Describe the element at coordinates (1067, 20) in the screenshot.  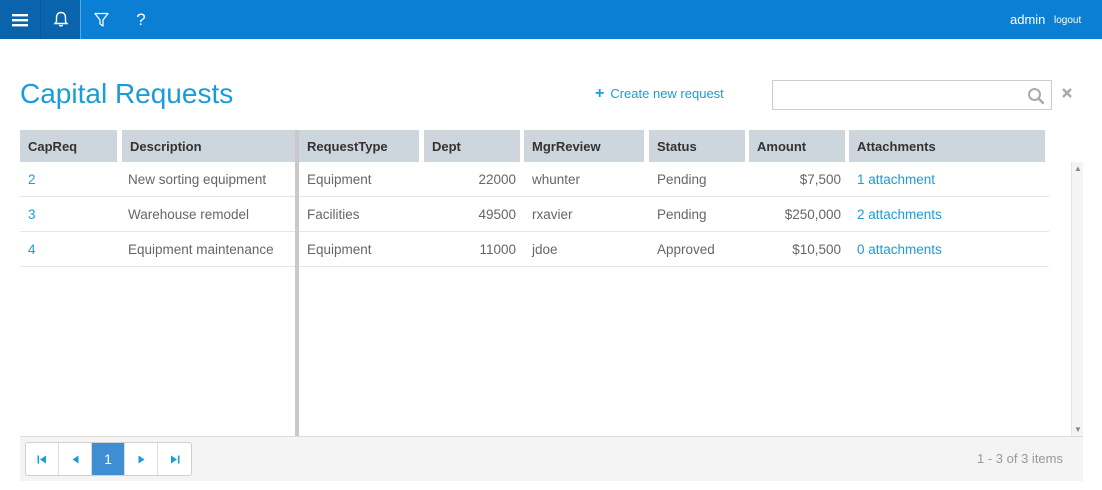
I see `logout-link: logout` at that location.